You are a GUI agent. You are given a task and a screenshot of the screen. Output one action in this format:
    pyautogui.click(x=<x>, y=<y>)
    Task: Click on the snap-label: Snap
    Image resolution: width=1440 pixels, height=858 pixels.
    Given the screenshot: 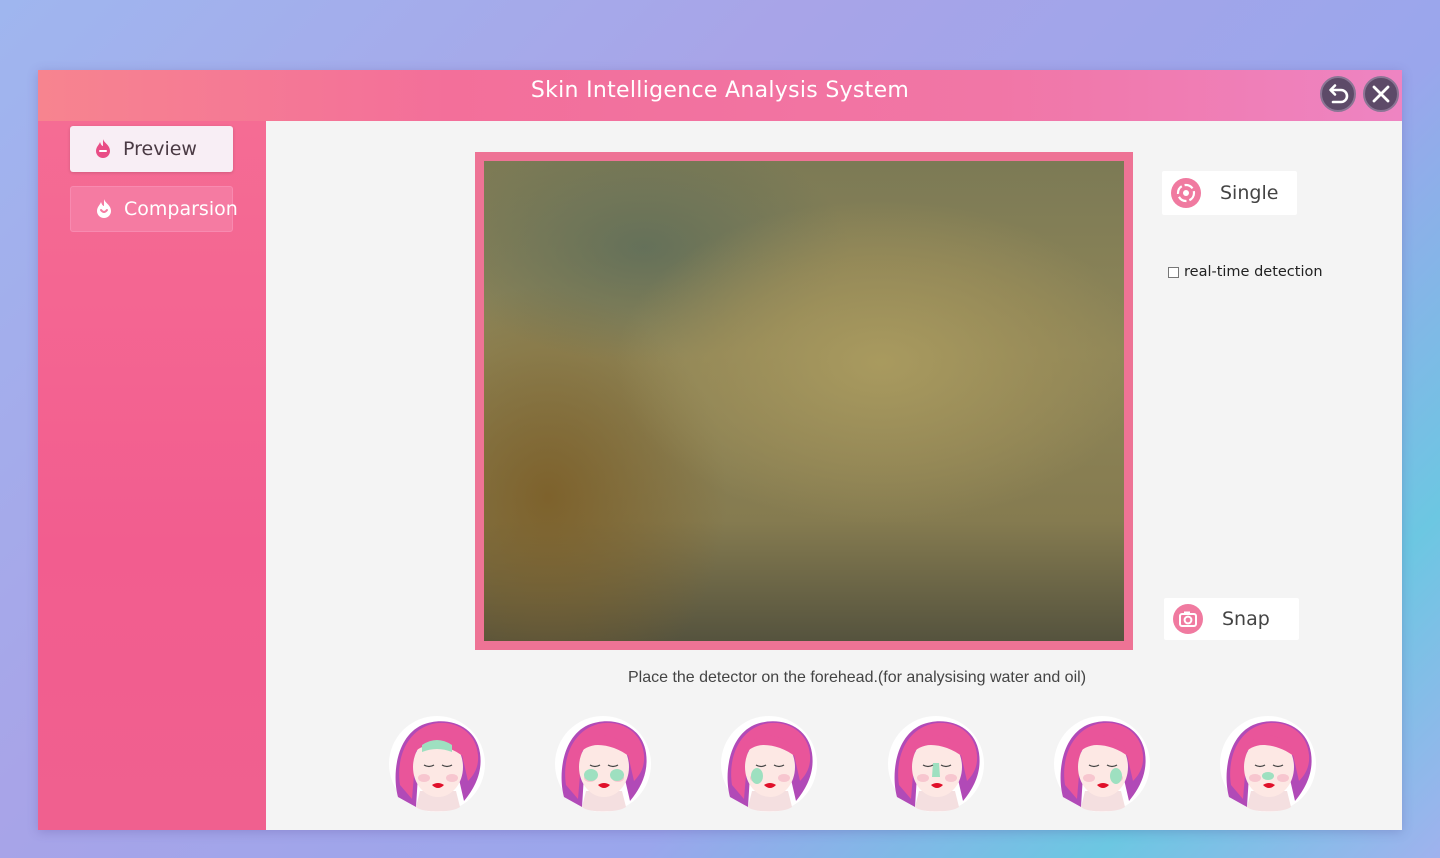 What is the action you would take?
    pyautogui.click(x=1246, y=619)
    